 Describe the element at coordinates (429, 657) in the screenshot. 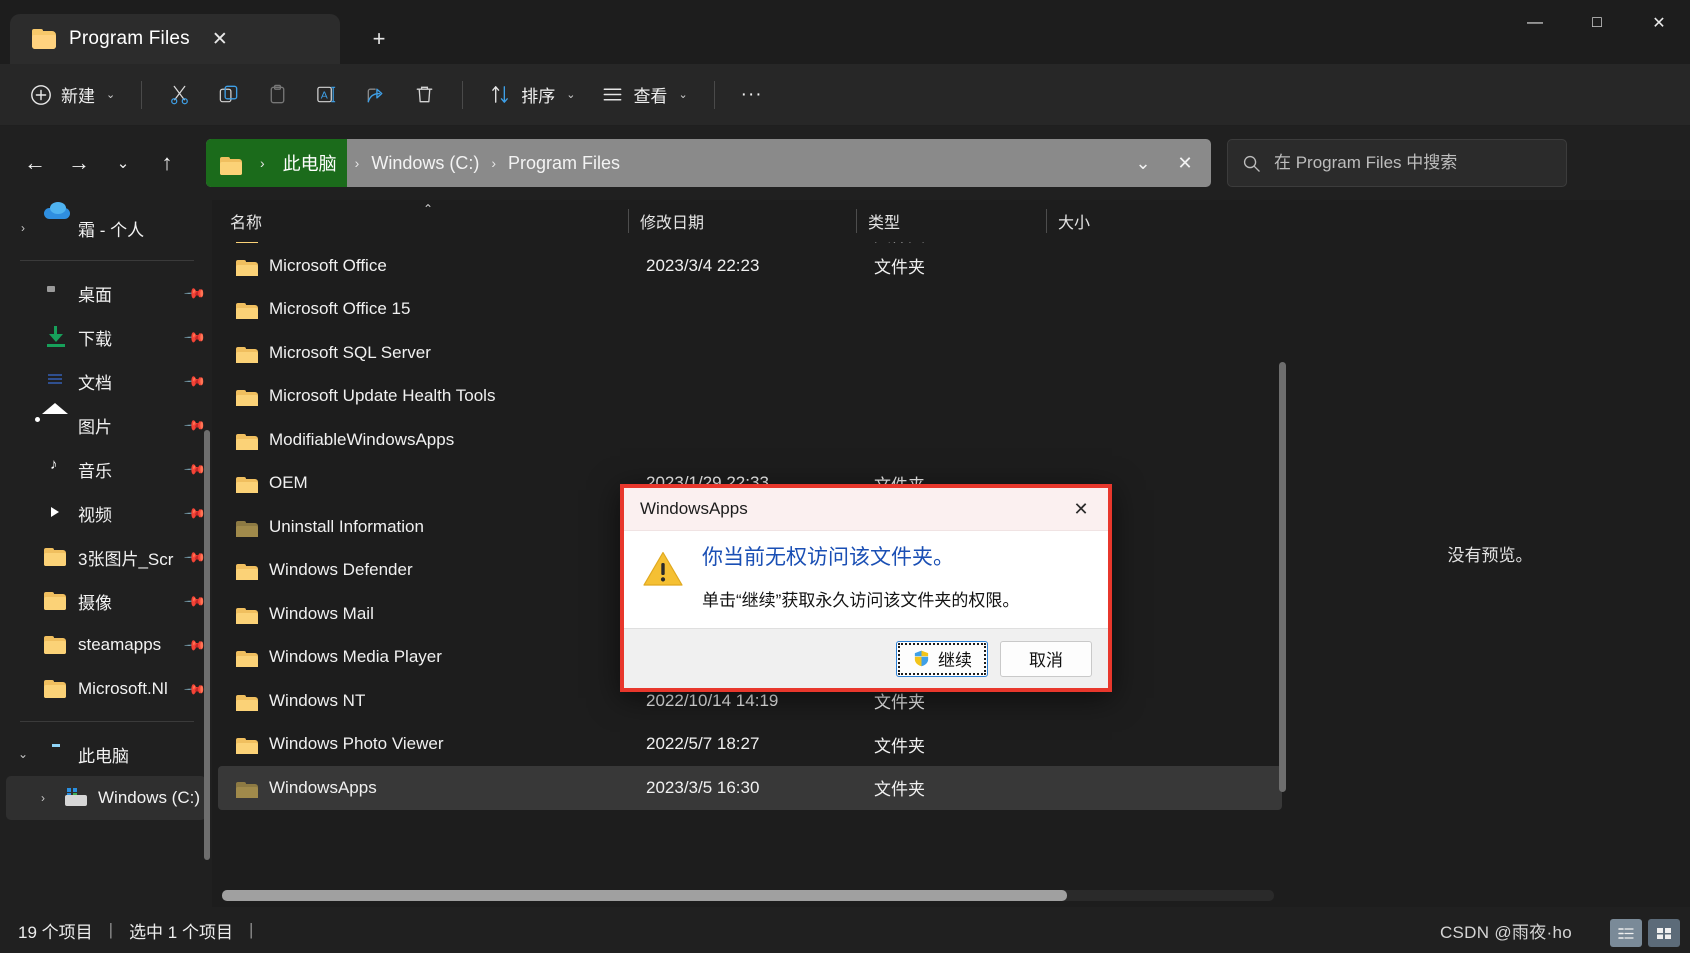

I see `cell-name: Windows Media Player` at that location.